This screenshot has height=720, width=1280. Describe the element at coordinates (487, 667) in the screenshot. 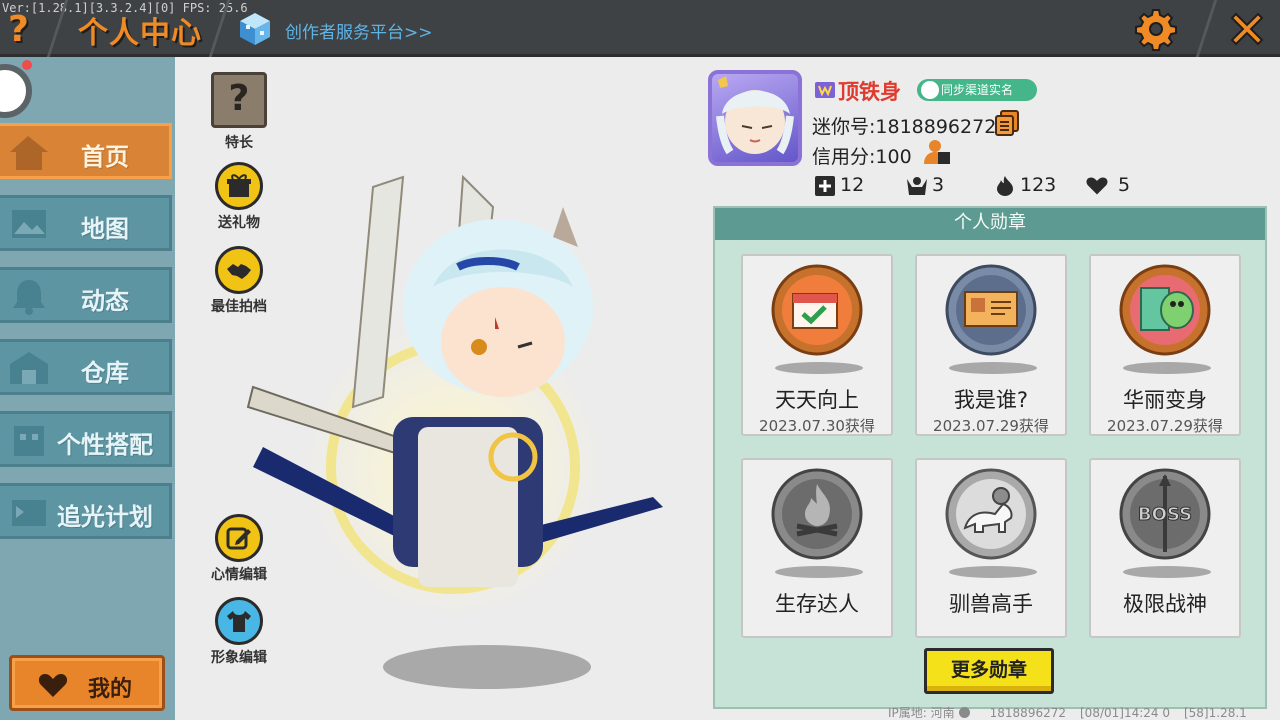

I see `avatar-shadow` at that location.